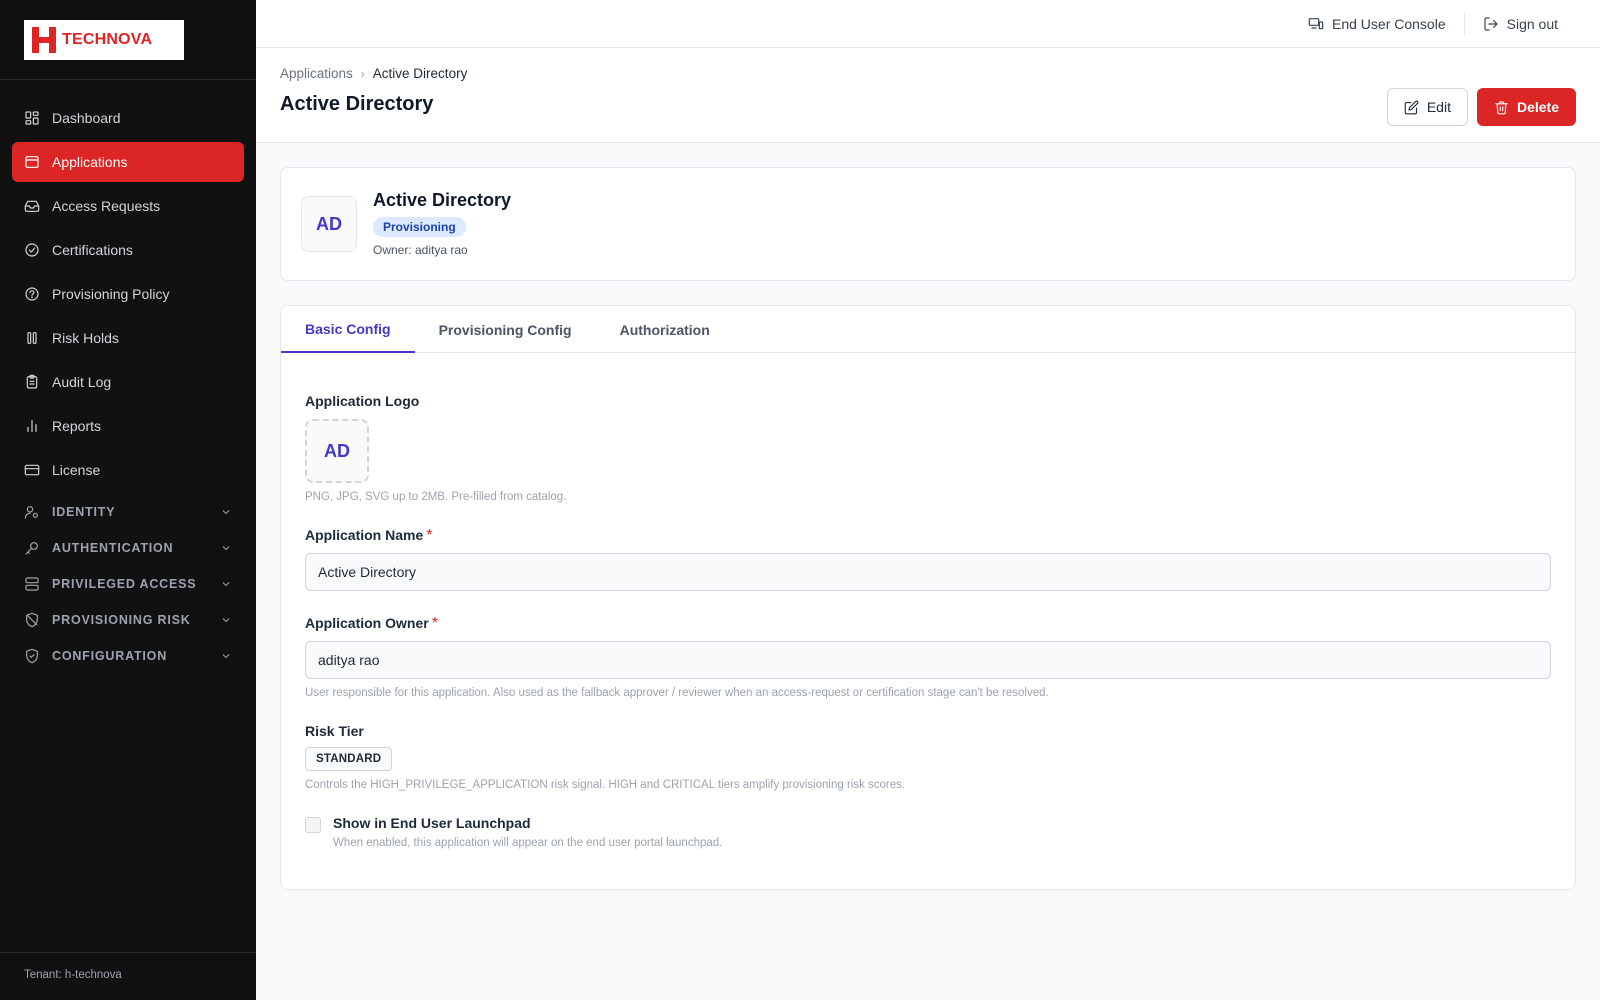 The height and width of the screenshot is (1000, 1600). What do you see at coordinates (32, 206) in the screenshot?
I see `inbox-icon` at bounding box center [32, 206].